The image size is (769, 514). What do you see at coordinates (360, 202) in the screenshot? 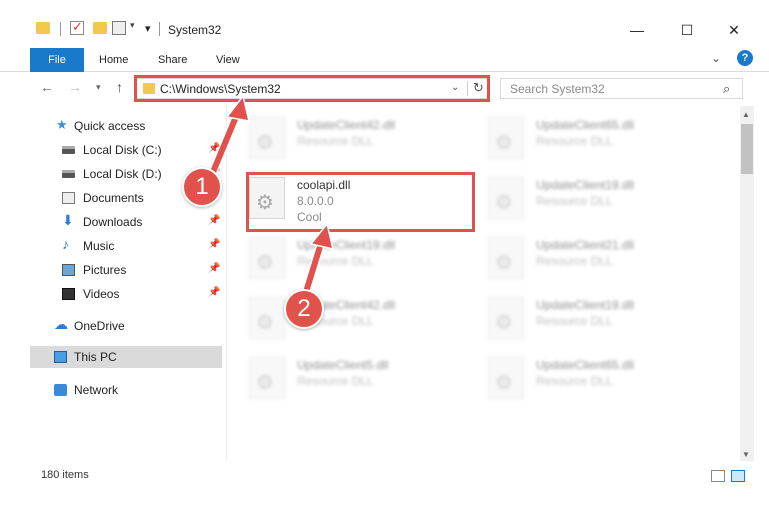
I see `file-highlight-box` at bounding box center [360, 202].